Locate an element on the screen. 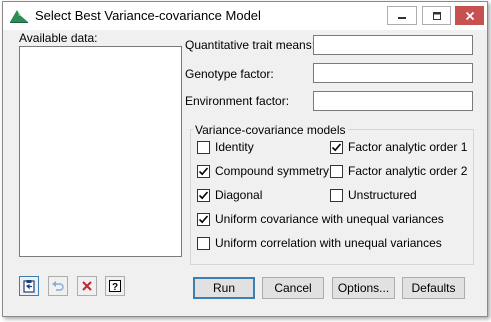  close-icon is located at coordinates (469, 15).